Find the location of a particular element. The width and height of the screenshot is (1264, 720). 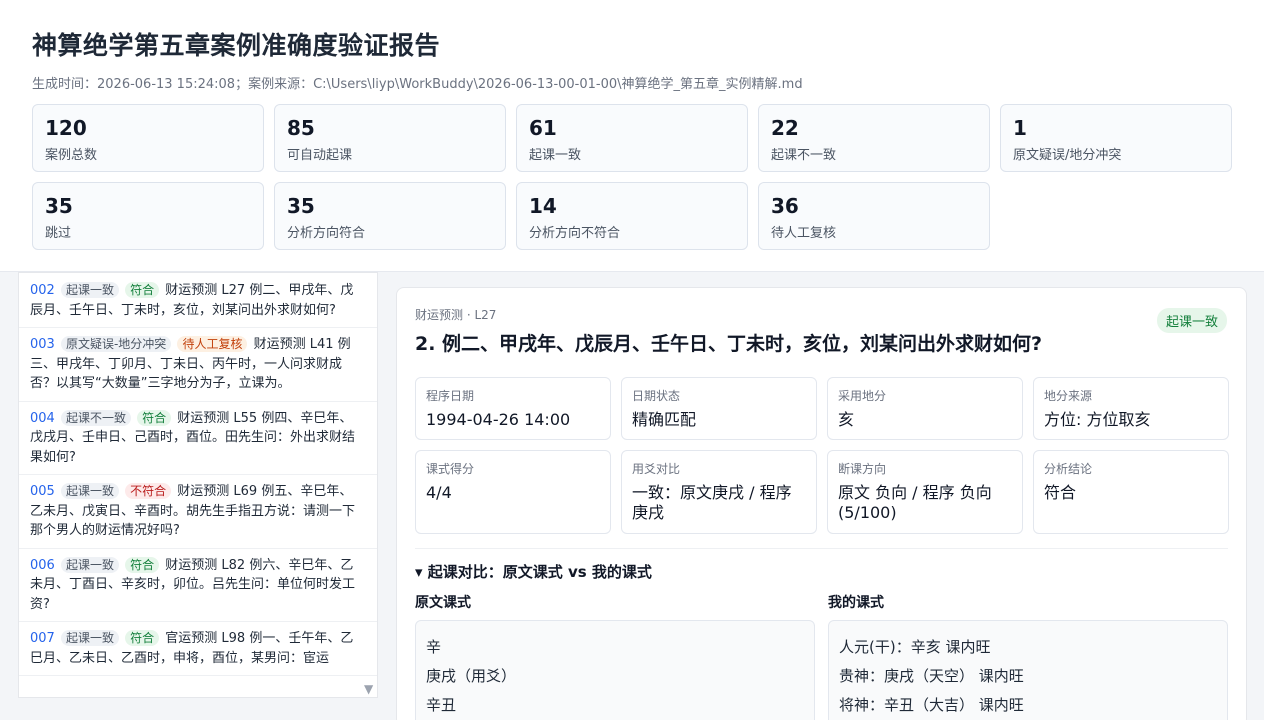

mine-line: 将神：辛丑（大吉） 课内旺 is located at coordinates (931, 705).